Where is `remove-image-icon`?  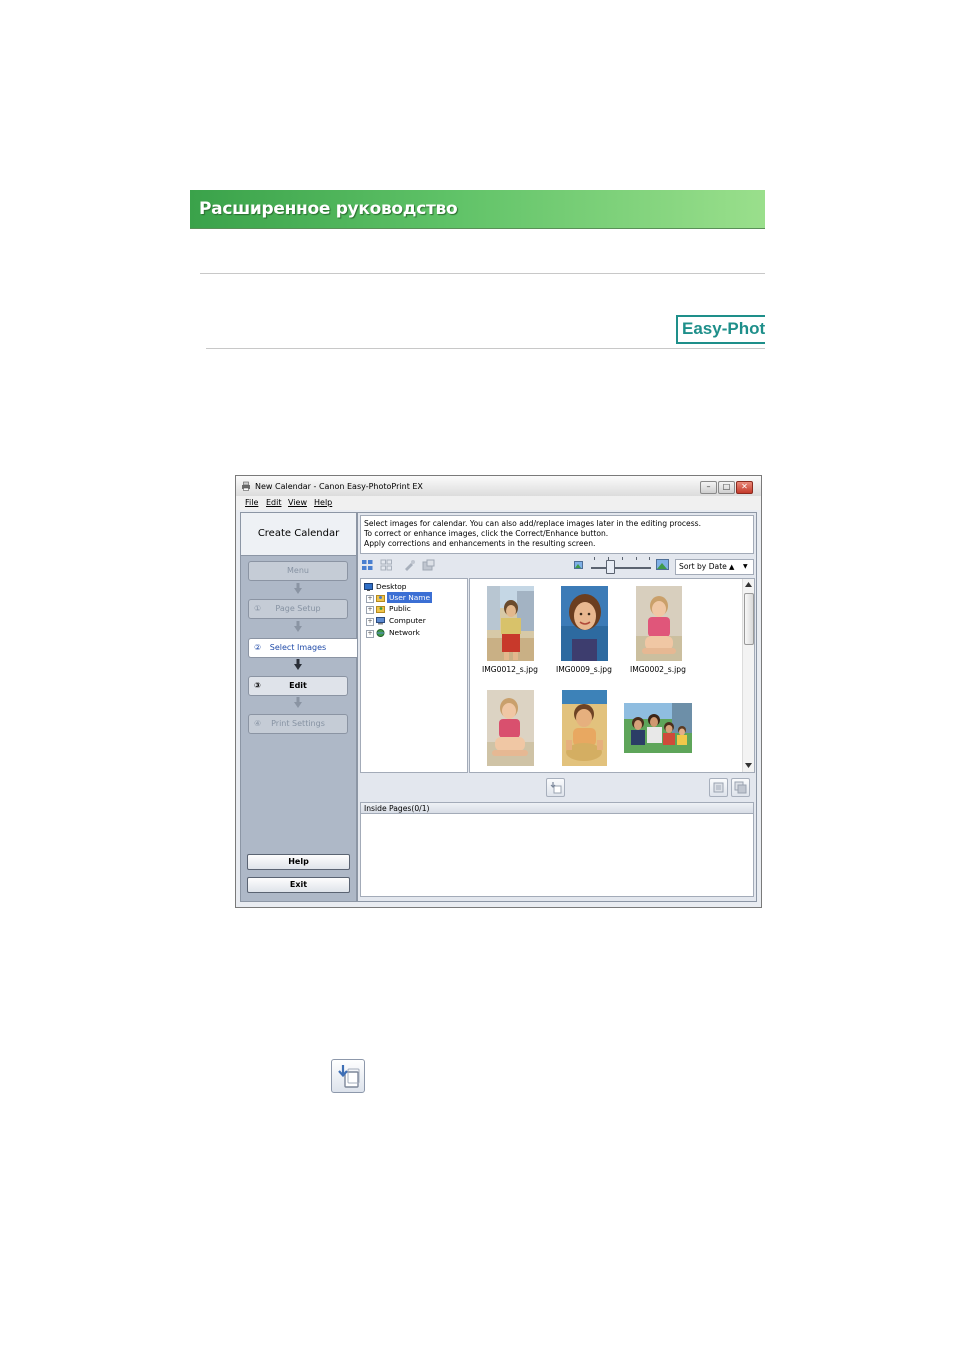 remove-image-icon is located at coordinates (718, 787).